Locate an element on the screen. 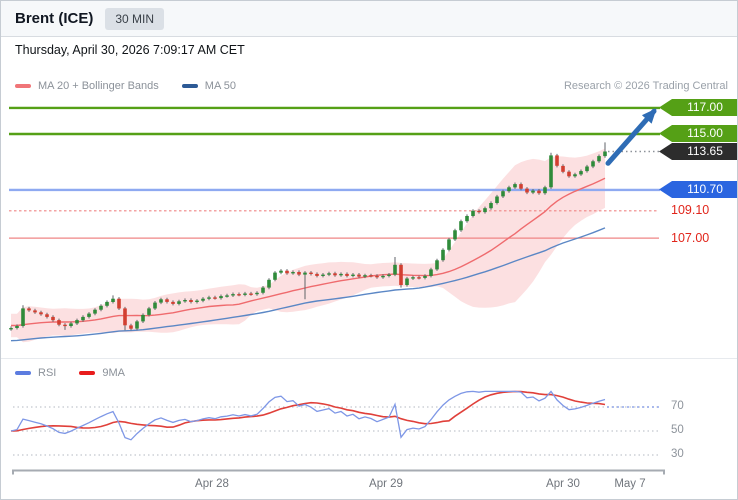 The image size is (738, 500). rsi-9ma-legend-label: 9MA is located at coordinates (113, 373).